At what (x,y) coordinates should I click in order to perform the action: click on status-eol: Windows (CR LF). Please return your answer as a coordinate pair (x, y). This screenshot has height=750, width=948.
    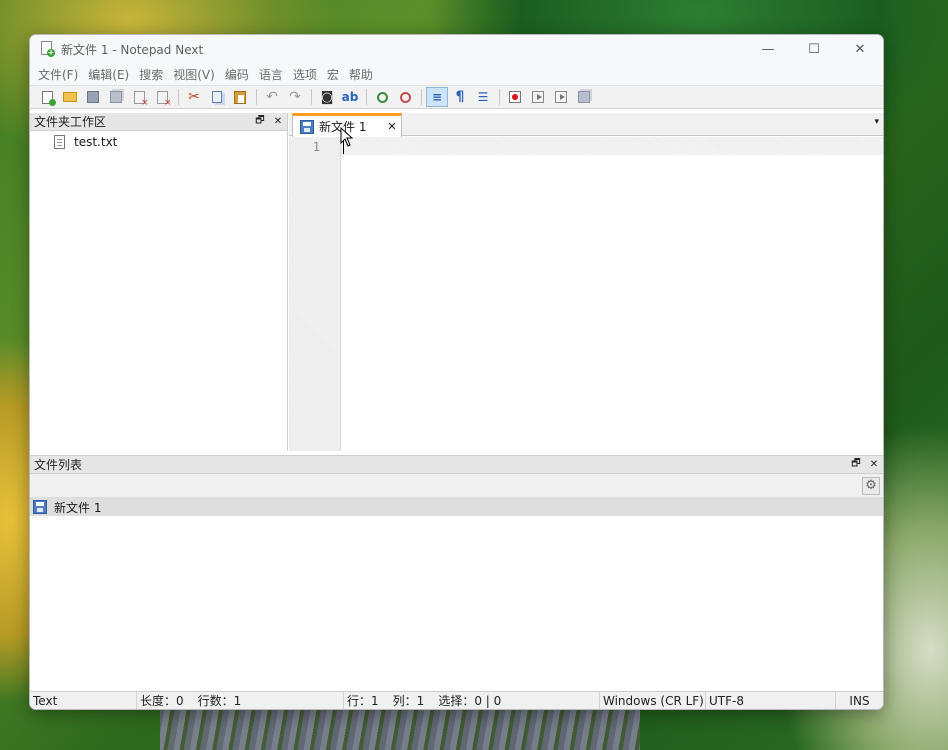
    Looking at the image, I should click on (653, 700).